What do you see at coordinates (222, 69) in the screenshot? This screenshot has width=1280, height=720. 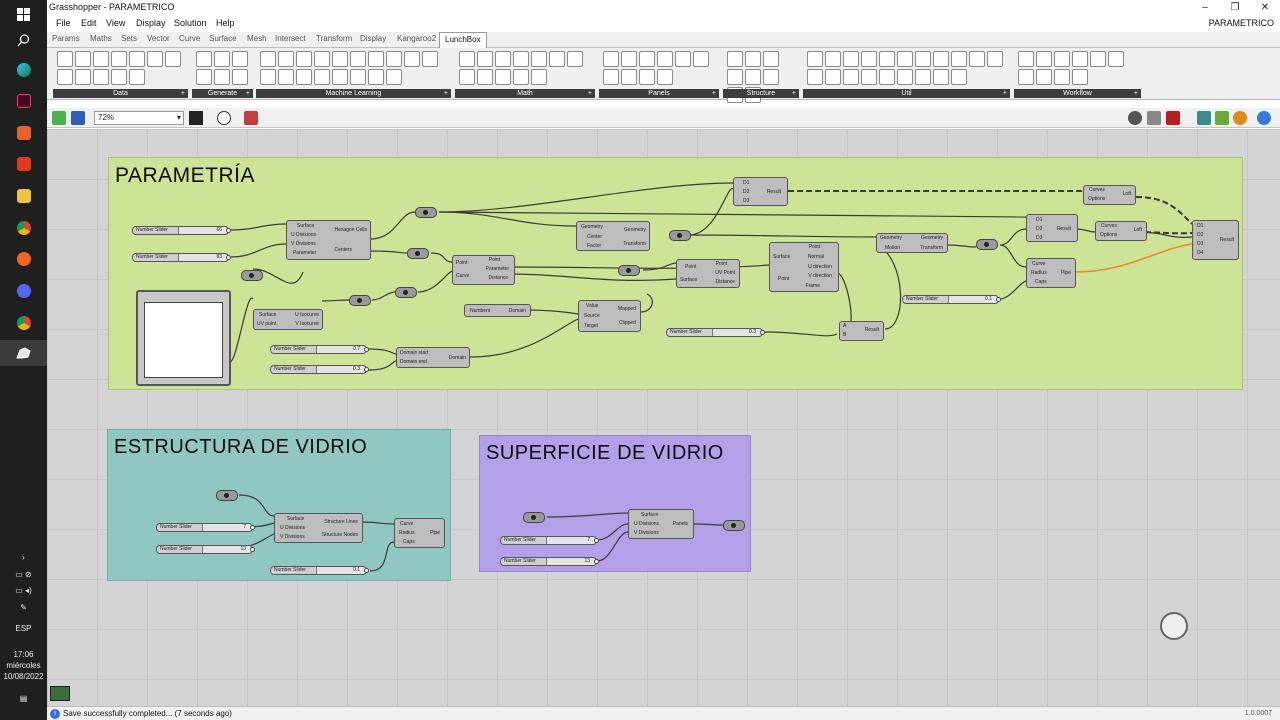 I see `generate-tools` at bounding box center [222, 69].